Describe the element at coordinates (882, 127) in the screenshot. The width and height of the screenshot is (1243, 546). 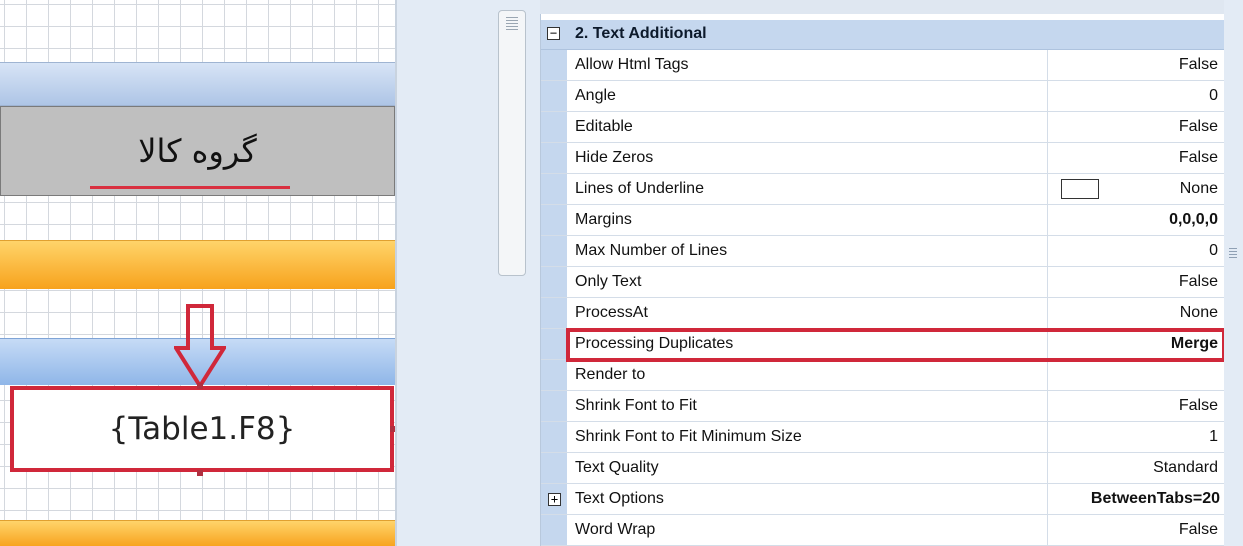
I see `property-row-editable: Editable False` at that location.